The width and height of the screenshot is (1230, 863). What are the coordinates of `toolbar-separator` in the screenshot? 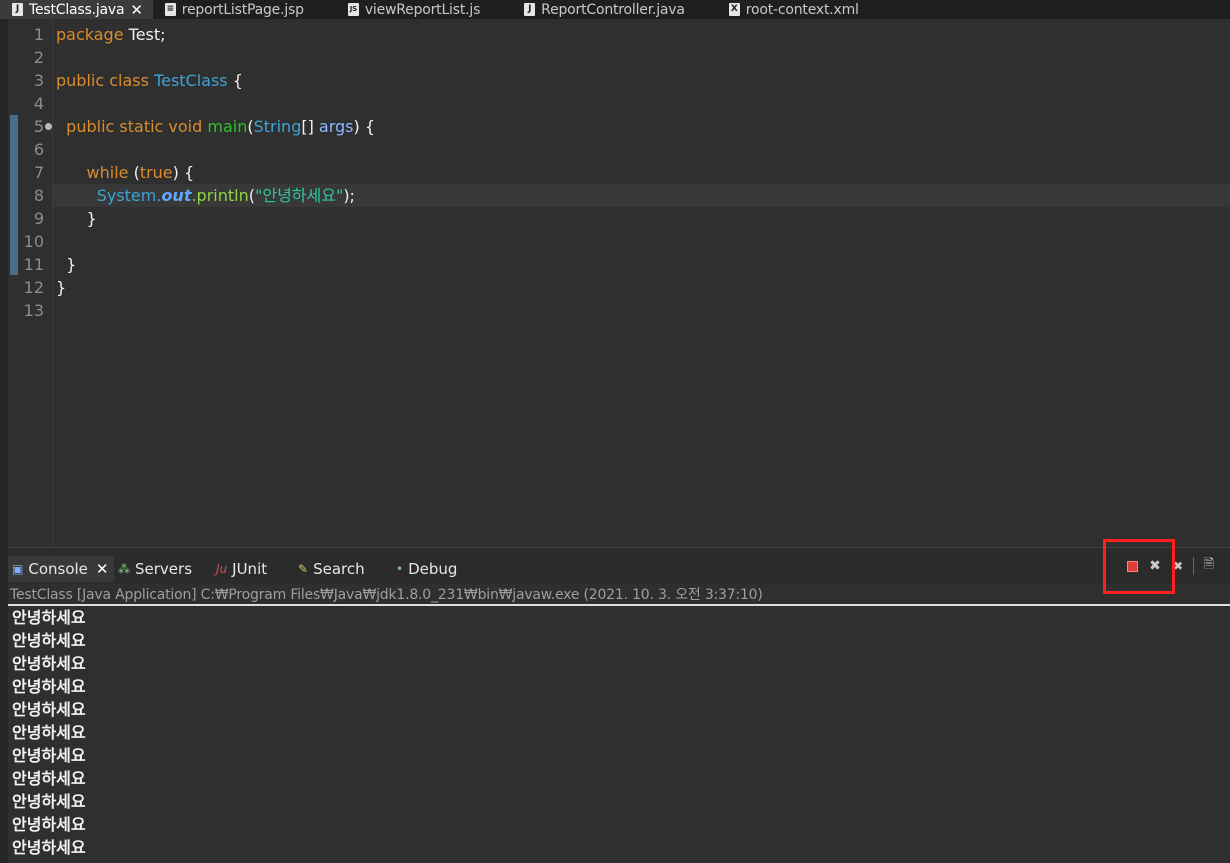 It's located at (1193, 566).